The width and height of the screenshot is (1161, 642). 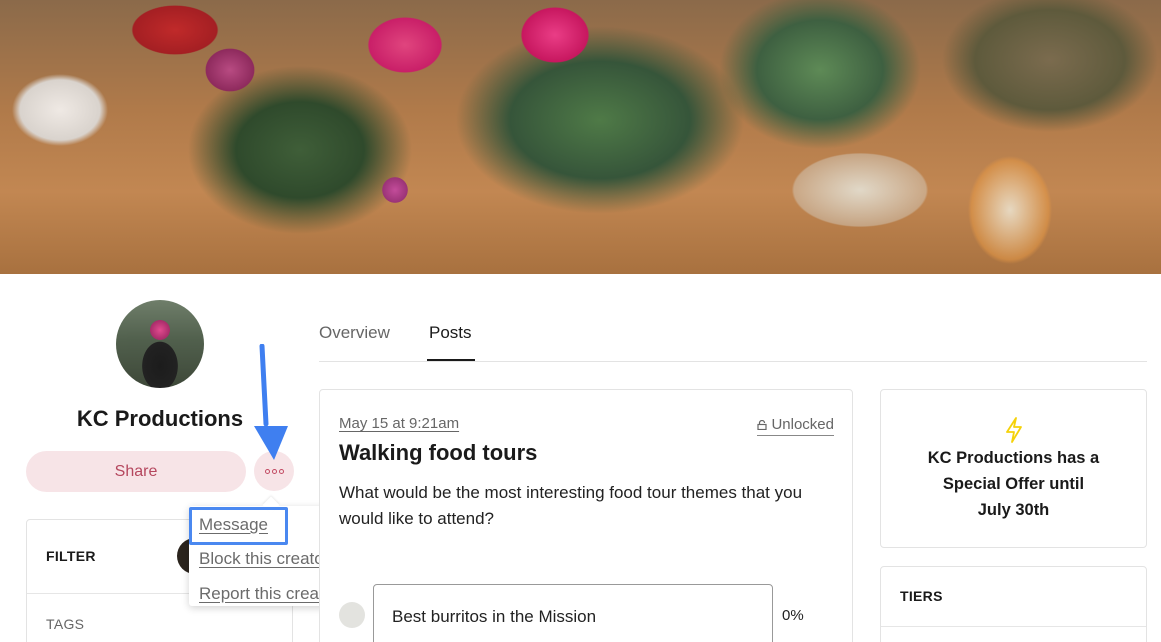 I want to click on share-button: Share, so click(x=136, y=471).